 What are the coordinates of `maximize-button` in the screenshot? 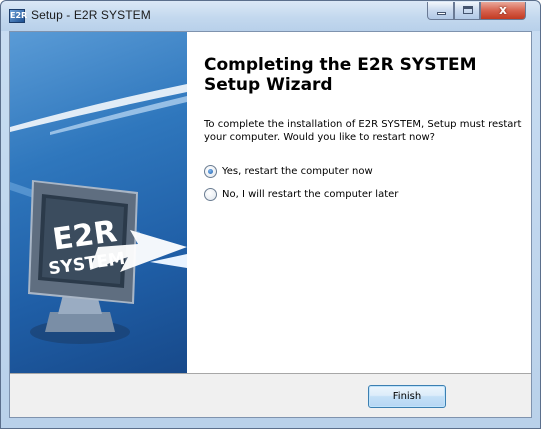 It's located at (467, 11).